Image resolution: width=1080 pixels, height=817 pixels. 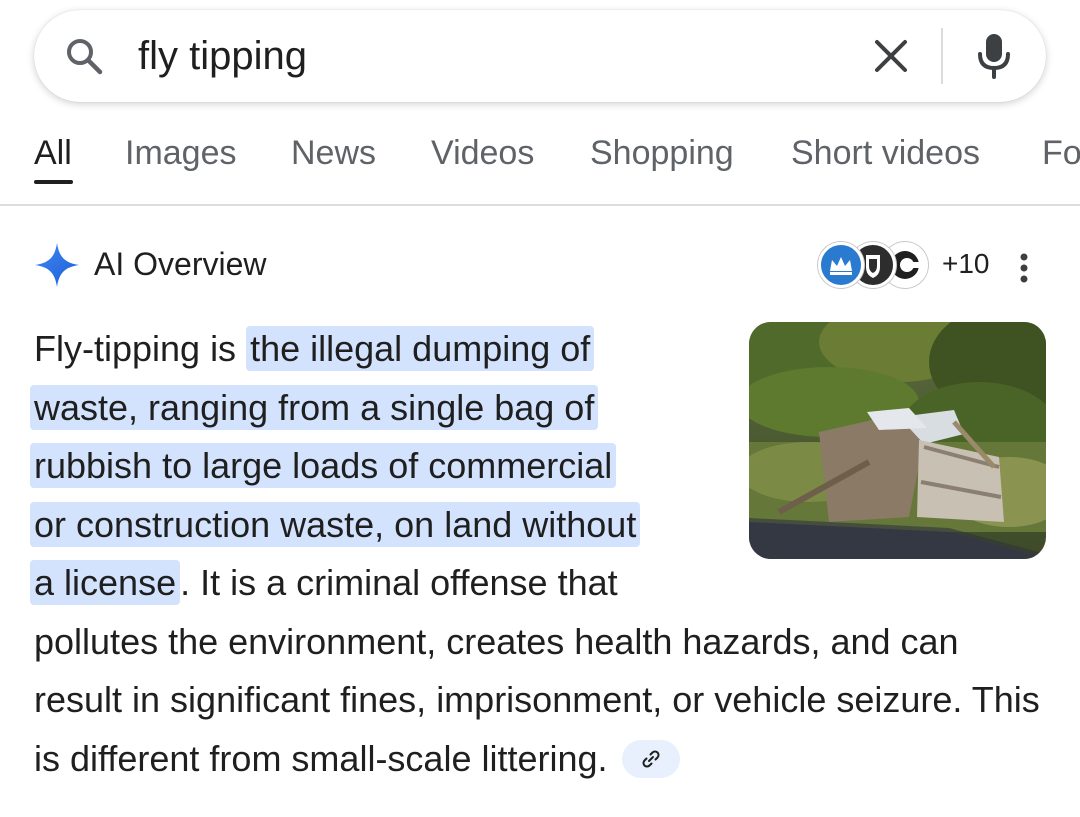 What do you see at coordinates (942, 56) in the screenshot?
I see `search-divider` at bounding box center [942, 56].